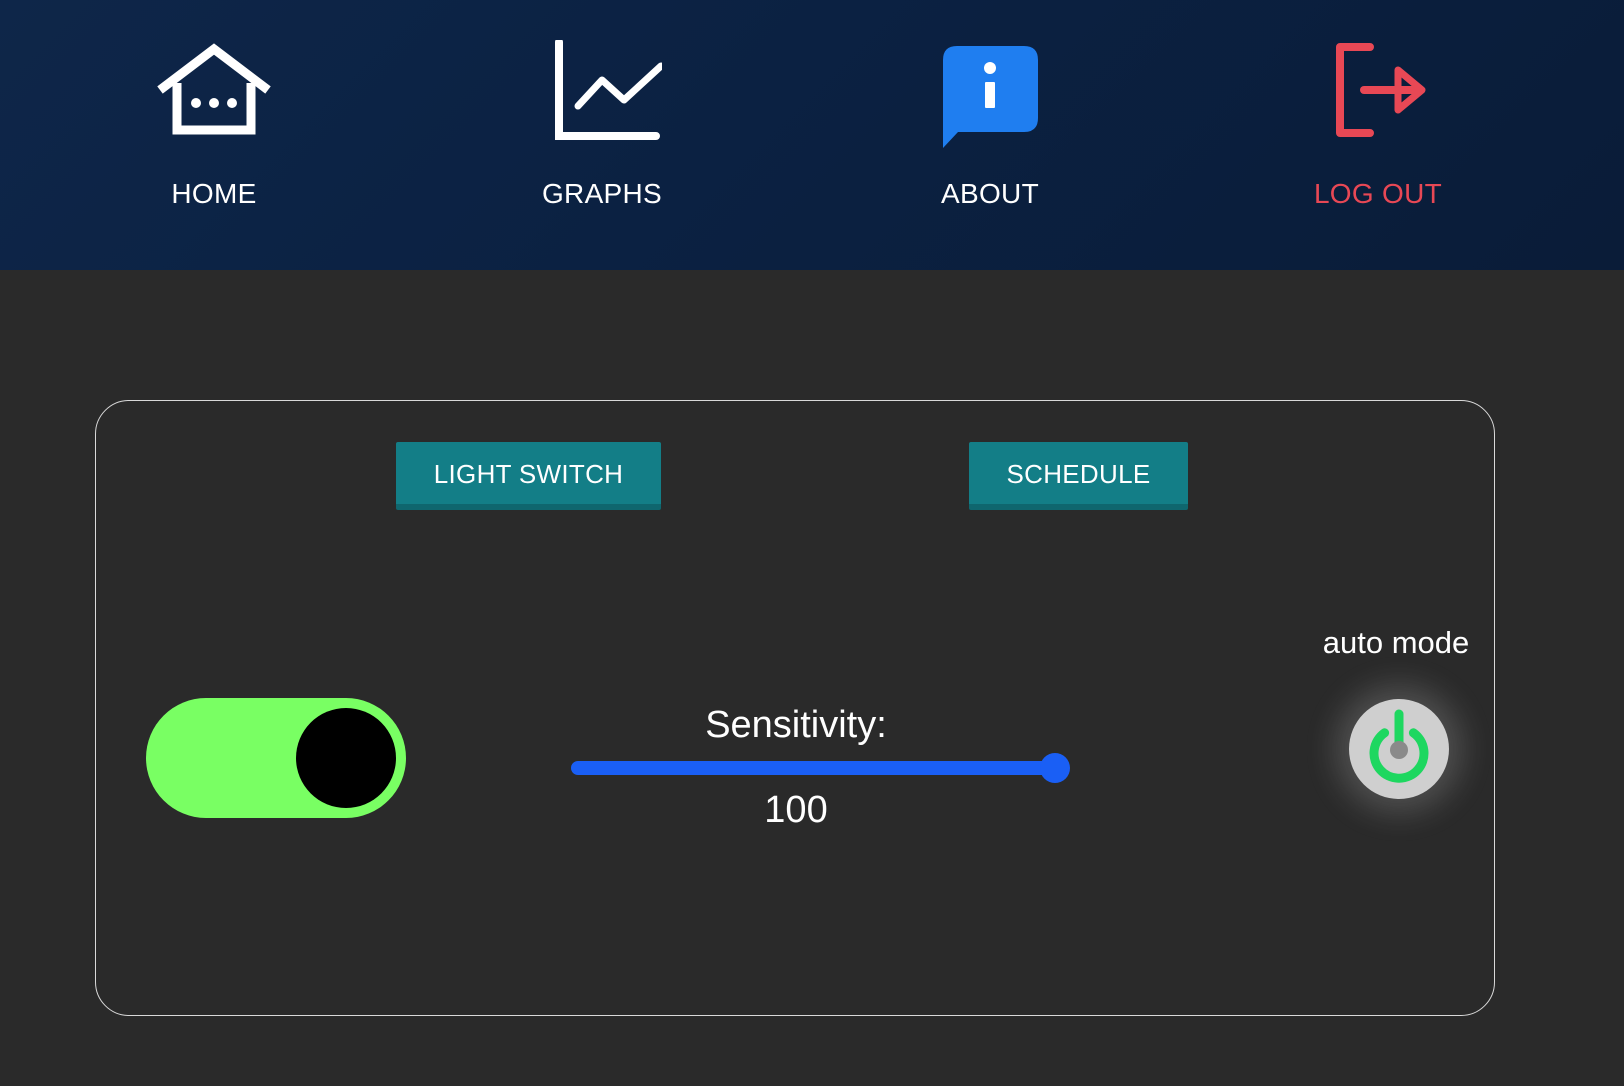 This screenshot has width=1624, height=1086. I want to click on nav-label-home: HOME, so click(214, 193).